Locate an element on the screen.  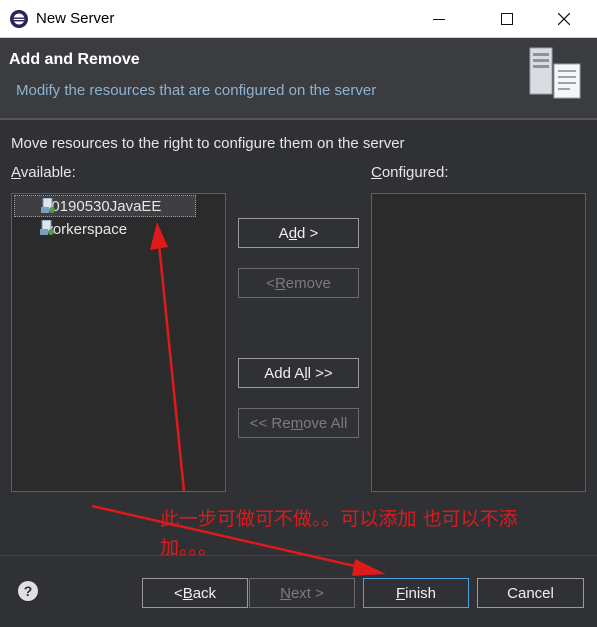
list-item-available-0: 20190530JavaEE is located at coordinates (105, 206).